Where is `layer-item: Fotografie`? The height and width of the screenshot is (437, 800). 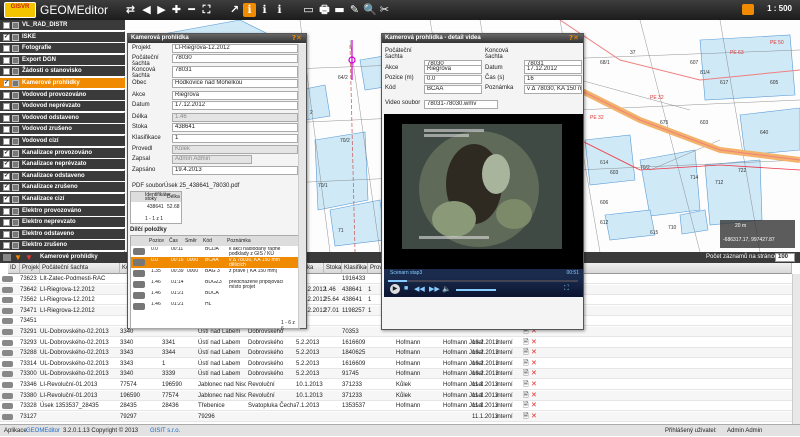 layer-item: Fotografie is located at coordinates (62, 49).